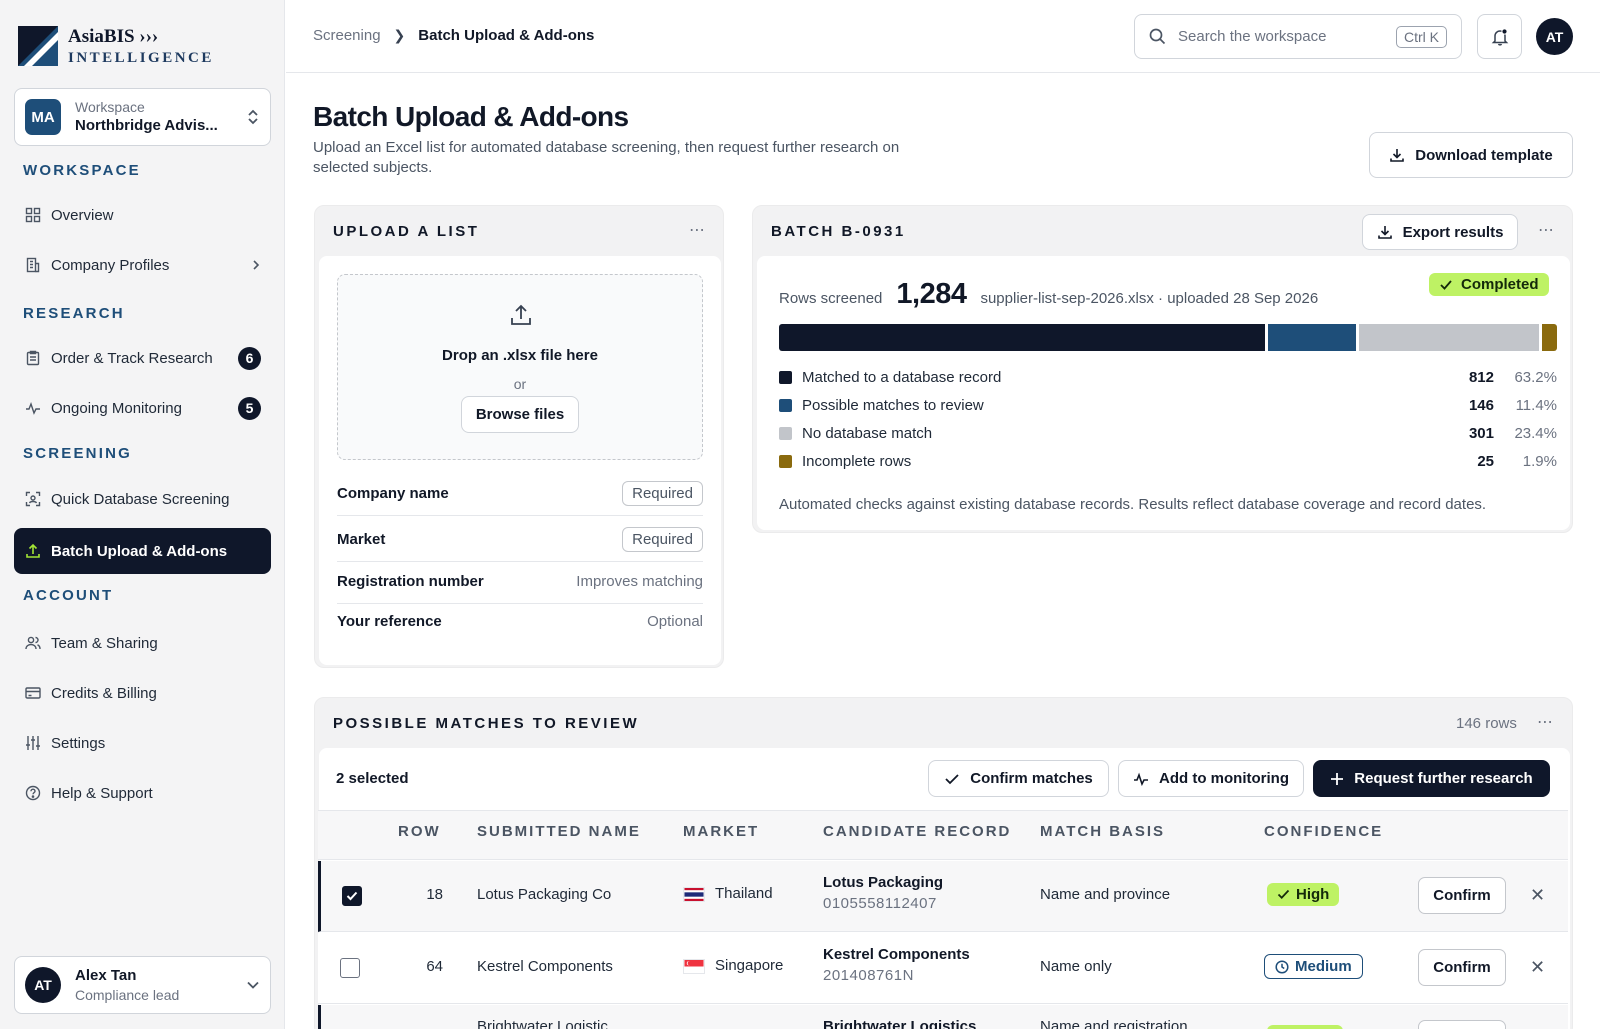 Image resolution: width=1600 pixels, height=1029 pixels. What do you see at coordinates (43, 117) in the screenshot?
I see `workspace-avatar: MA` at bounding box center [43, 117].